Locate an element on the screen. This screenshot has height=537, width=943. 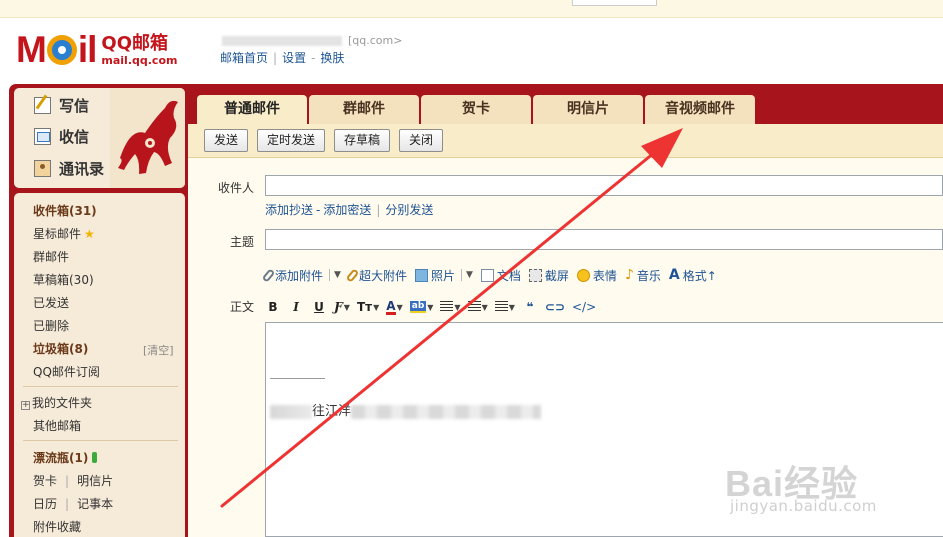
tab-av-mail: 音视频邮件 is located at coordinates (700, 109).